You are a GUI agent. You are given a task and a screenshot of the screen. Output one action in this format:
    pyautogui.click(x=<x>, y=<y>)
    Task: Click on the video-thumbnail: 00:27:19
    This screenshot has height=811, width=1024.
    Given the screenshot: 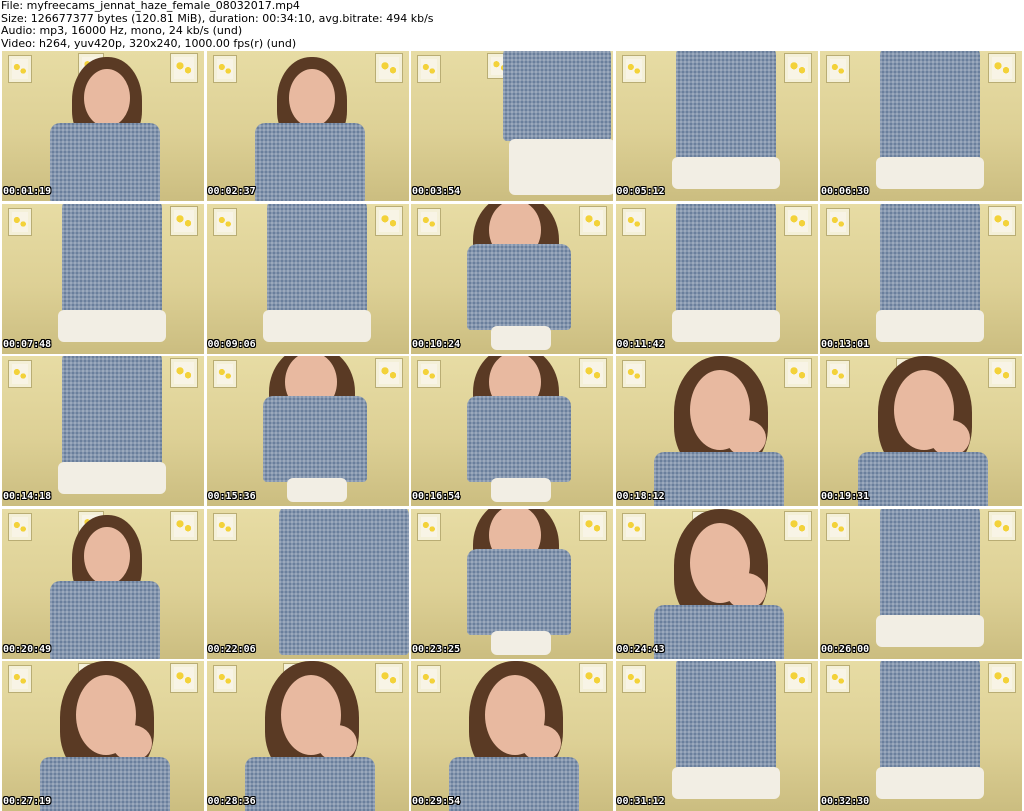 What is the action you would take?
    pyautogui.click(x=103, y=736)
    